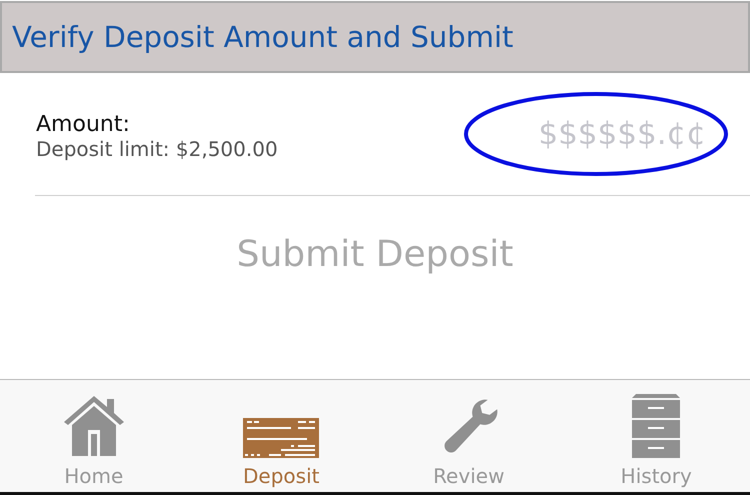 Image resolution: width=750 pixels, height=495 pixels. What do you see at coordinates (263, 37) in the screenshot?
I see `page-title: Verify Deposit Amount and Submit` at bounding box center [263, 37].